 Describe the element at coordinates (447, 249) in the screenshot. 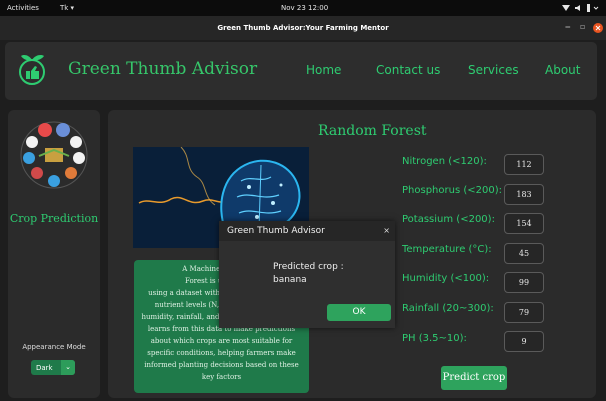

I see `temperature-label: Temperature (°C):` at that location.